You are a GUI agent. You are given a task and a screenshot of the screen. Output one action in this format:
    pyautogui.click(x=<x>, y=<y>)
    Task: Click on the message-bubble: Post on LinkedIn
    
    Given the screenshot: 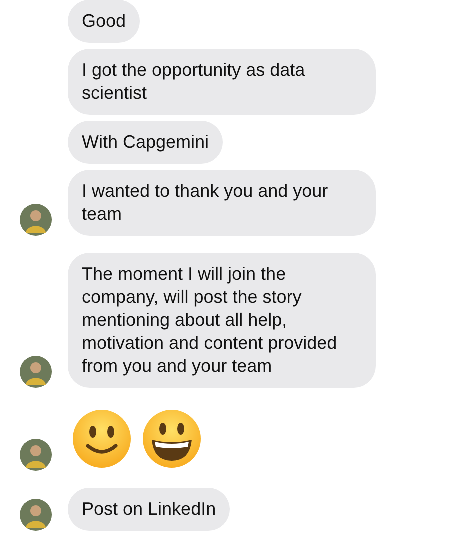 What is the action you would take?
    pyautogui.click(x=149, y=509)
    